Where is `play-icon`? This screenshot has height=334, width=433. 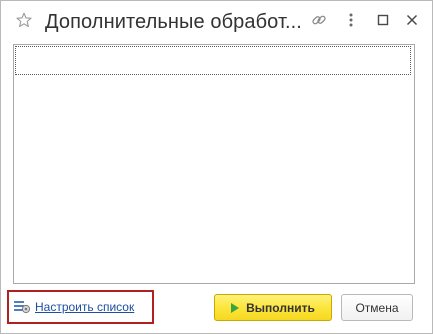 play-icon is located at coordinates (235, 307).